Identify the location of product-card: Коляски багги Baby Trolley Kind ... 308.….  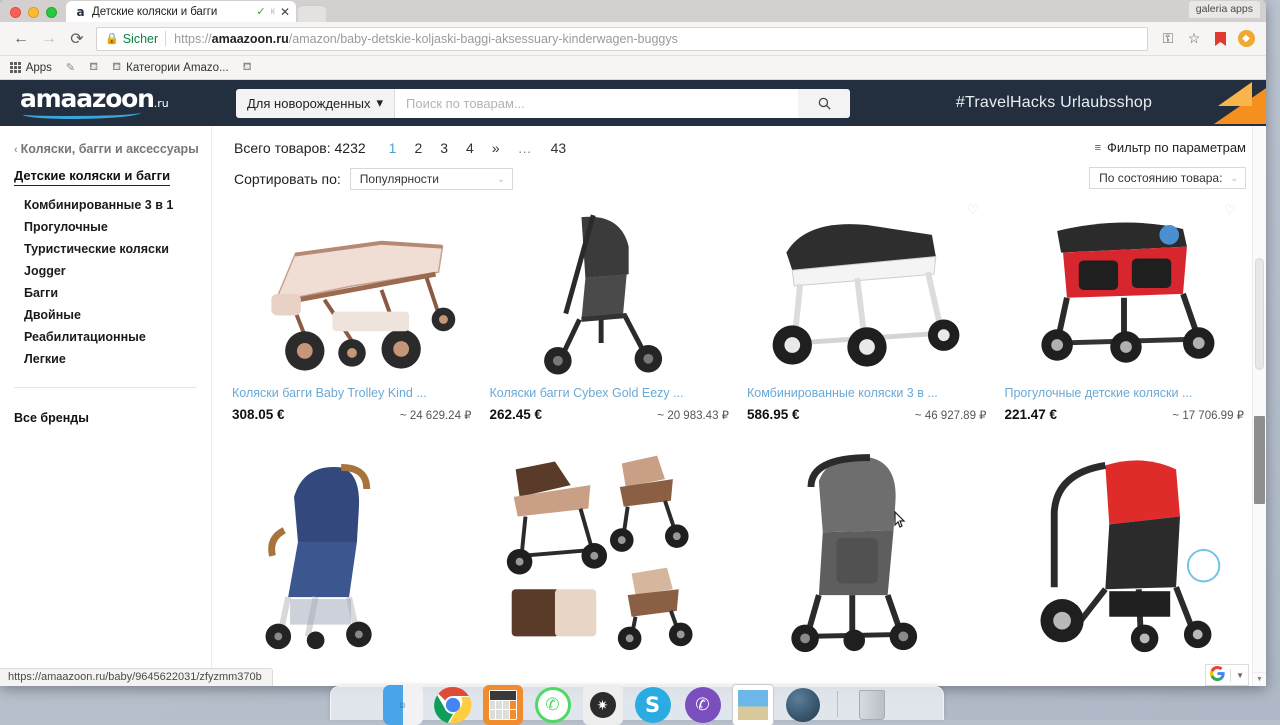
(352, 308).